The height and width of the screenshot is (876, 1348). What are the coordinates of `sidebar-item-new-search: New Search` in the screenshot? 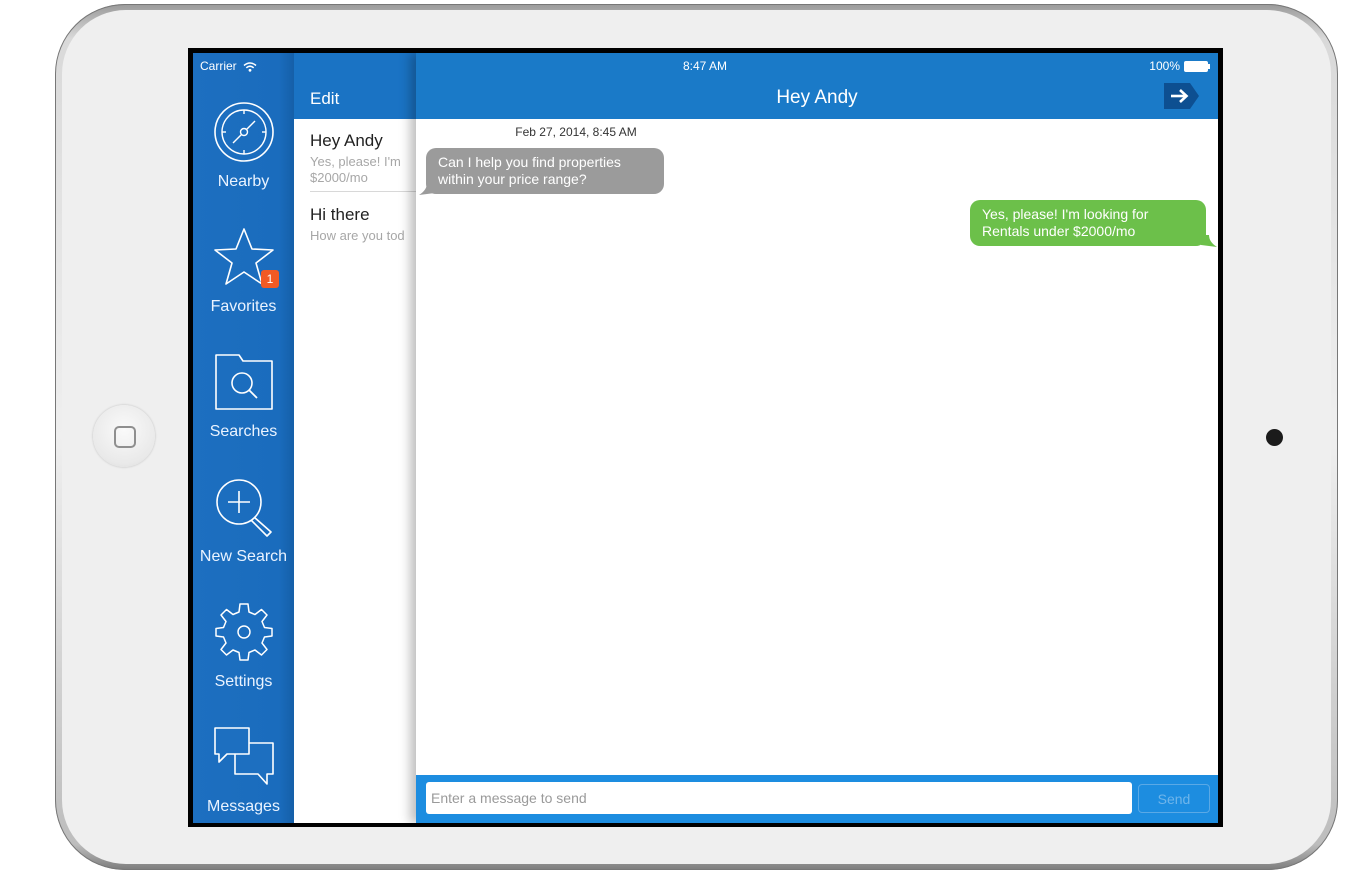 It's located at (243, 521).